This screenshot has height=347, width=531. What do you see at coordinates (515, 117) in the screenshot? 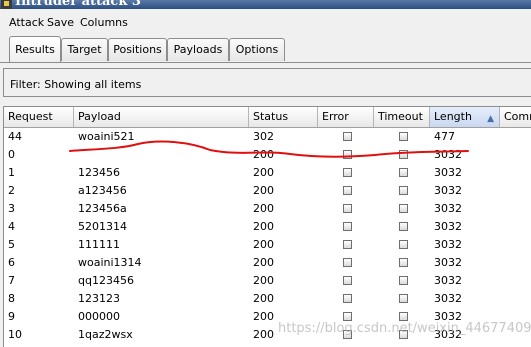
I see `column-header-comment: Comm` at bounding box center [515, 117].